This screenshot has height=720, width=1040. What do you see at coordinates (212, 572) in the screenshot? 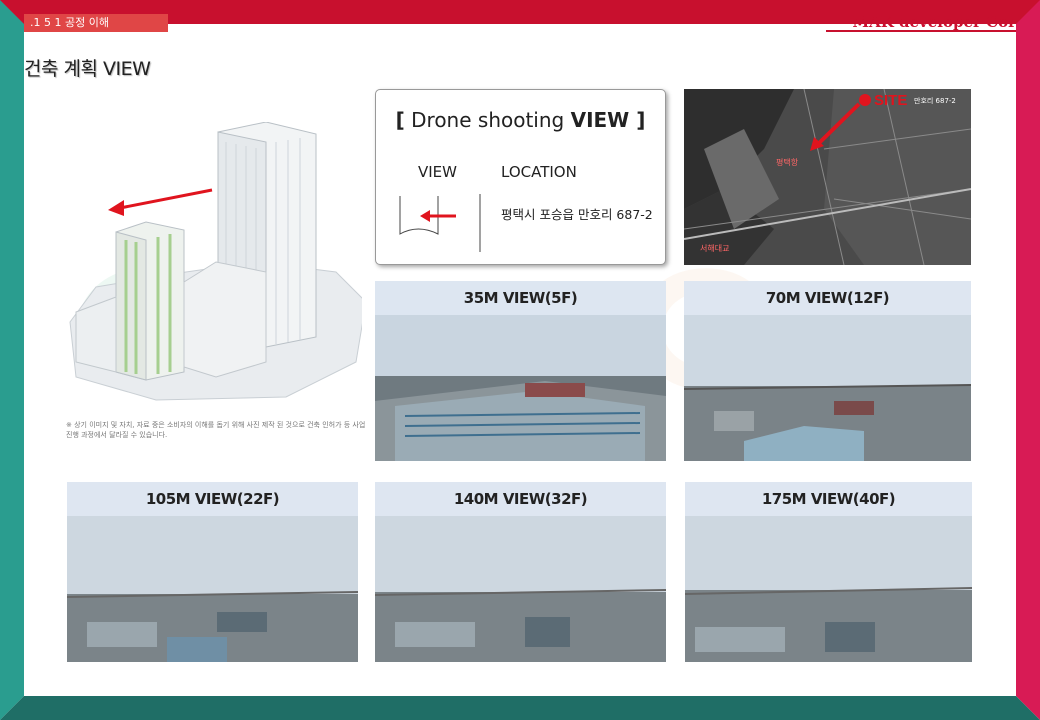
I see `photo-view-105m: 105M VIEW(22F)` at bounding box center [212, 572].